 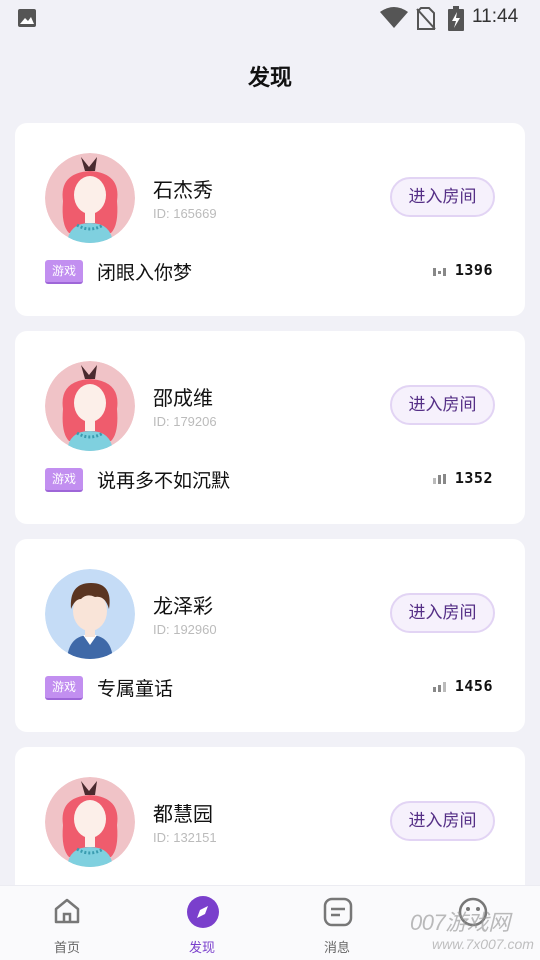 I want to click on nav-item-discover: 发现, so click(x=202, y=923).